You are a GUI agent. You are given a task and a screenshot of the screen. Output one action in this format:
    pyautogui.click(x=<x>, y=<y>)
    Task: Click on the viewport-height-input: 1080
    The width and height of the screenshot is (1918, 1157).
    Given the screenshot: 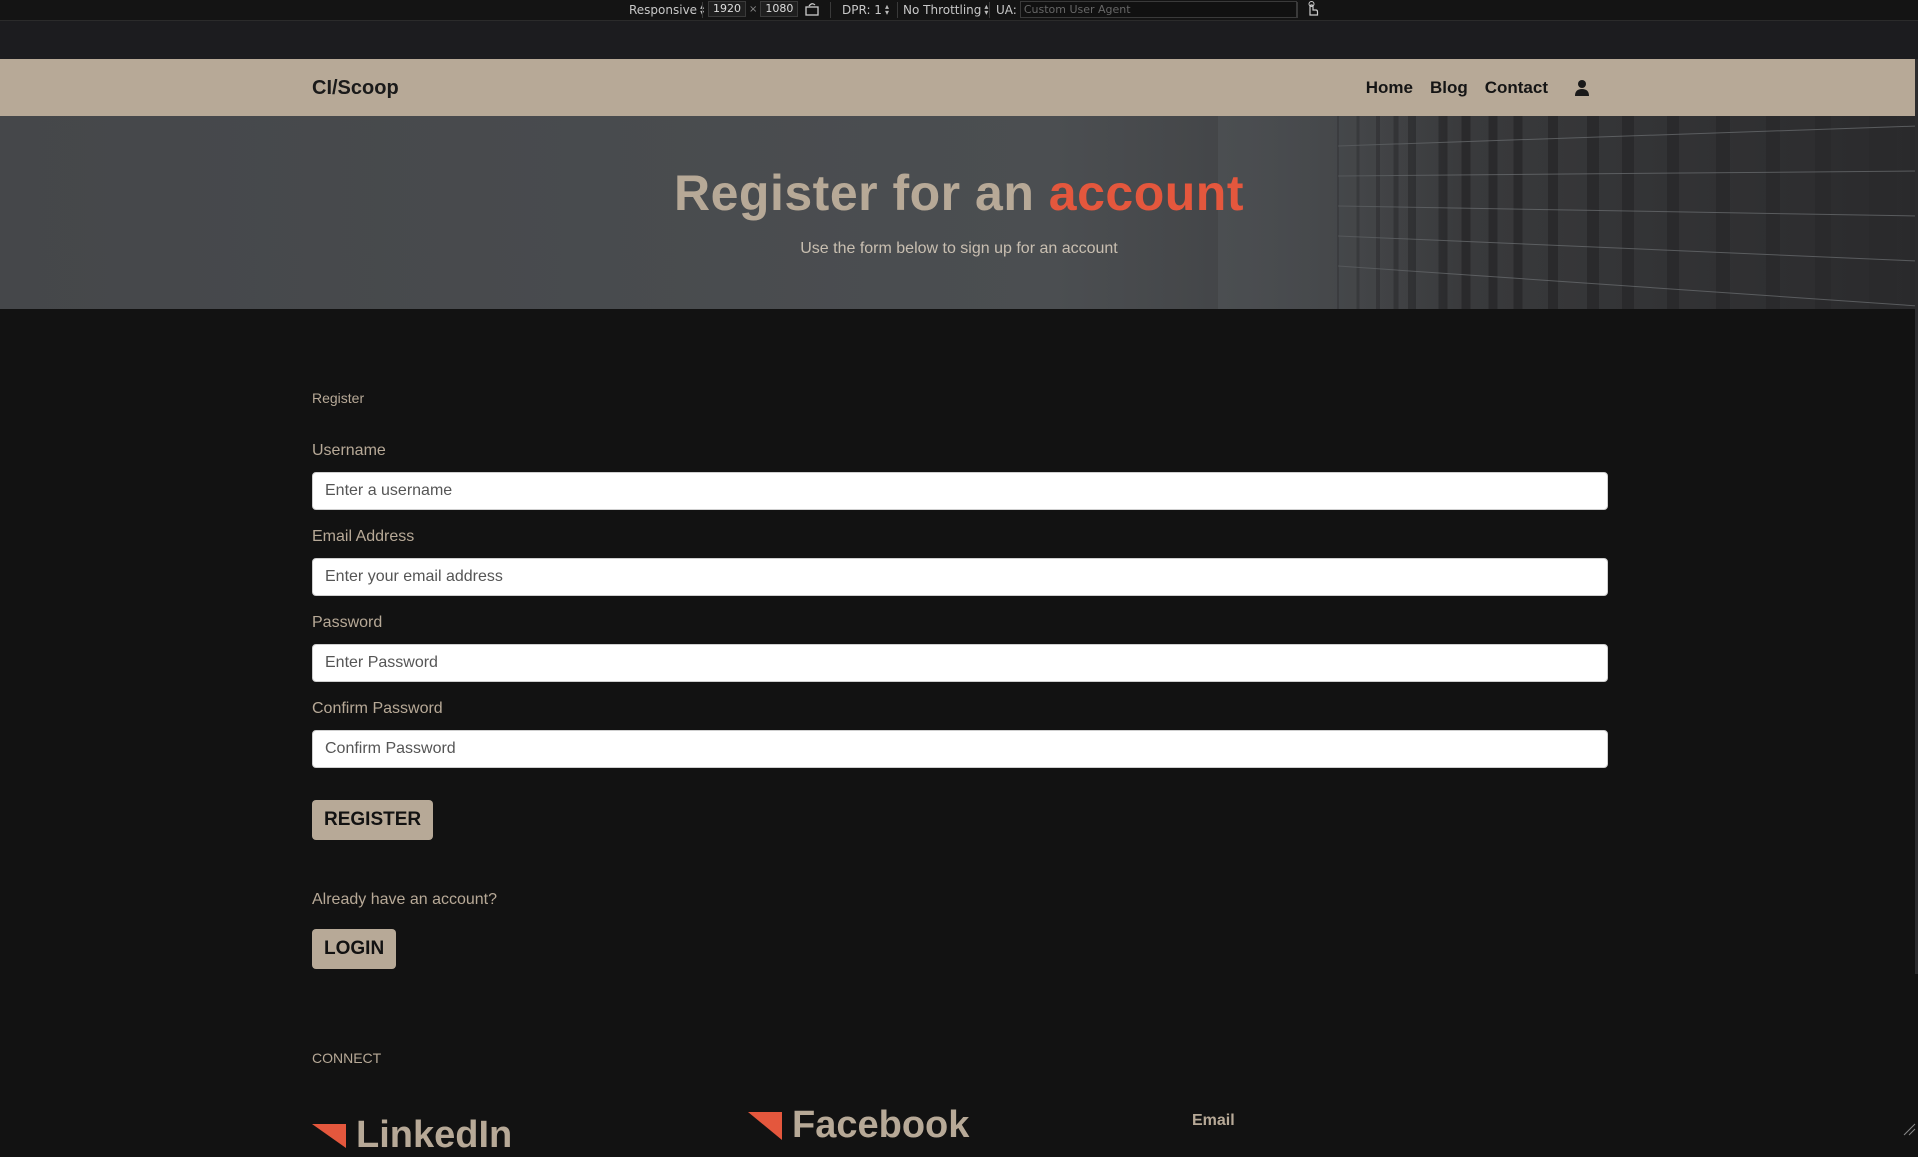 What is the action you would take?
    pyautogui.click(x=779, y=9)
    